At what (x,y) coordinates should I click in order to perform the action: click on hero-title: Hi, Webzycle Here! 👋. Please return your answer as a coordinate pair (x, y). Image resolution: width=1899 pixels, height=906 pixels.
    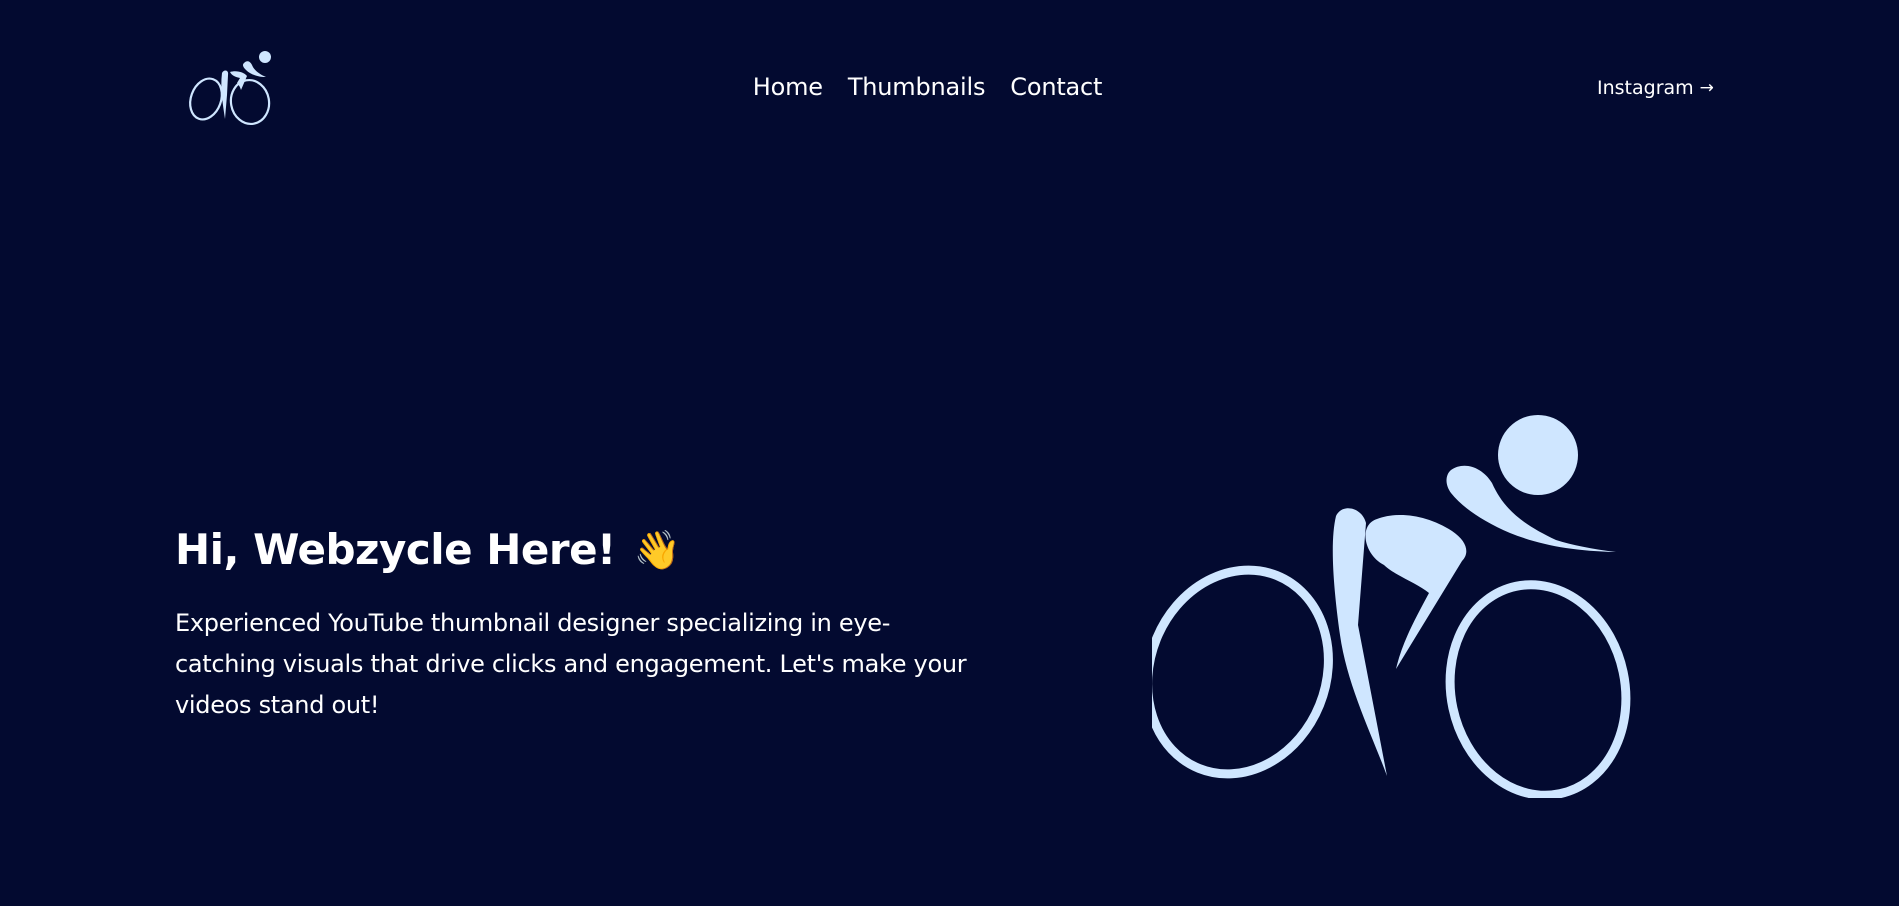
    Looking at the image, I should click on (428, 550).